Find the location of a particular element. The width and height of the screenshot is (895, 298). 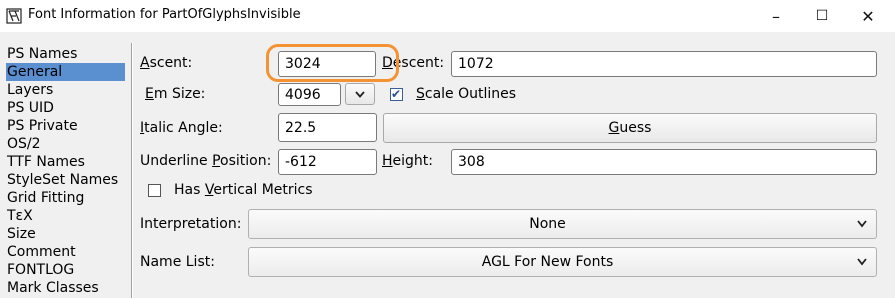

minimize-button: – is located at coordinates (776, 16).